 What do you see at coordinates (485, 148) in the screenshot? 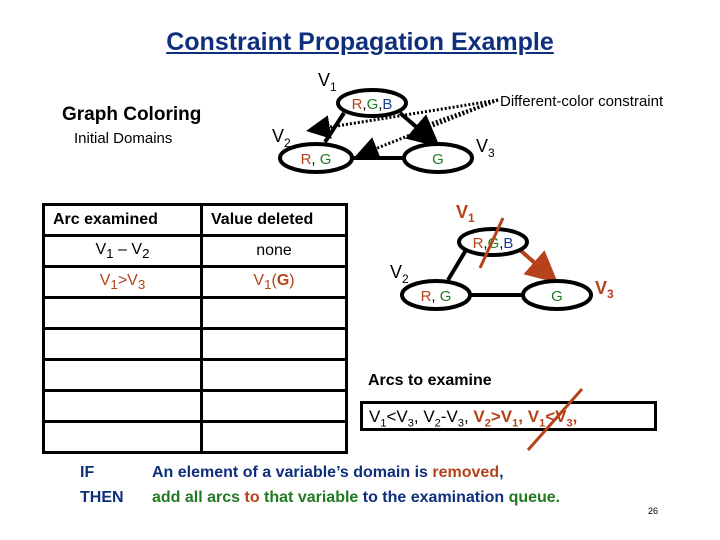
I see `node-v3-label: V3` at bounding box center [485, 148].